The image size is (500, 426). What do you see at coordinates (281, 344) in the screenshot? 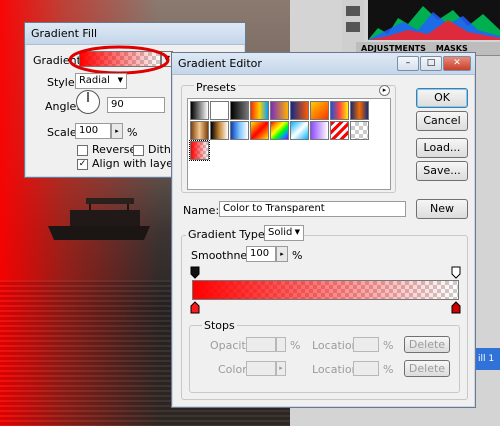
I see `opacity-slider-arrow` at bounding box center [281, 344].